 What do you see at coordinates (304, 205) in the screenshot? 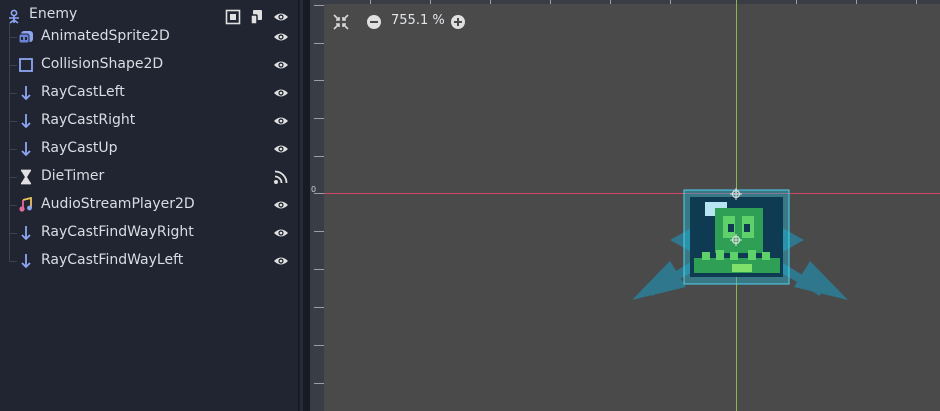
I see `panel-splitter` at bounding box center [304, 205].